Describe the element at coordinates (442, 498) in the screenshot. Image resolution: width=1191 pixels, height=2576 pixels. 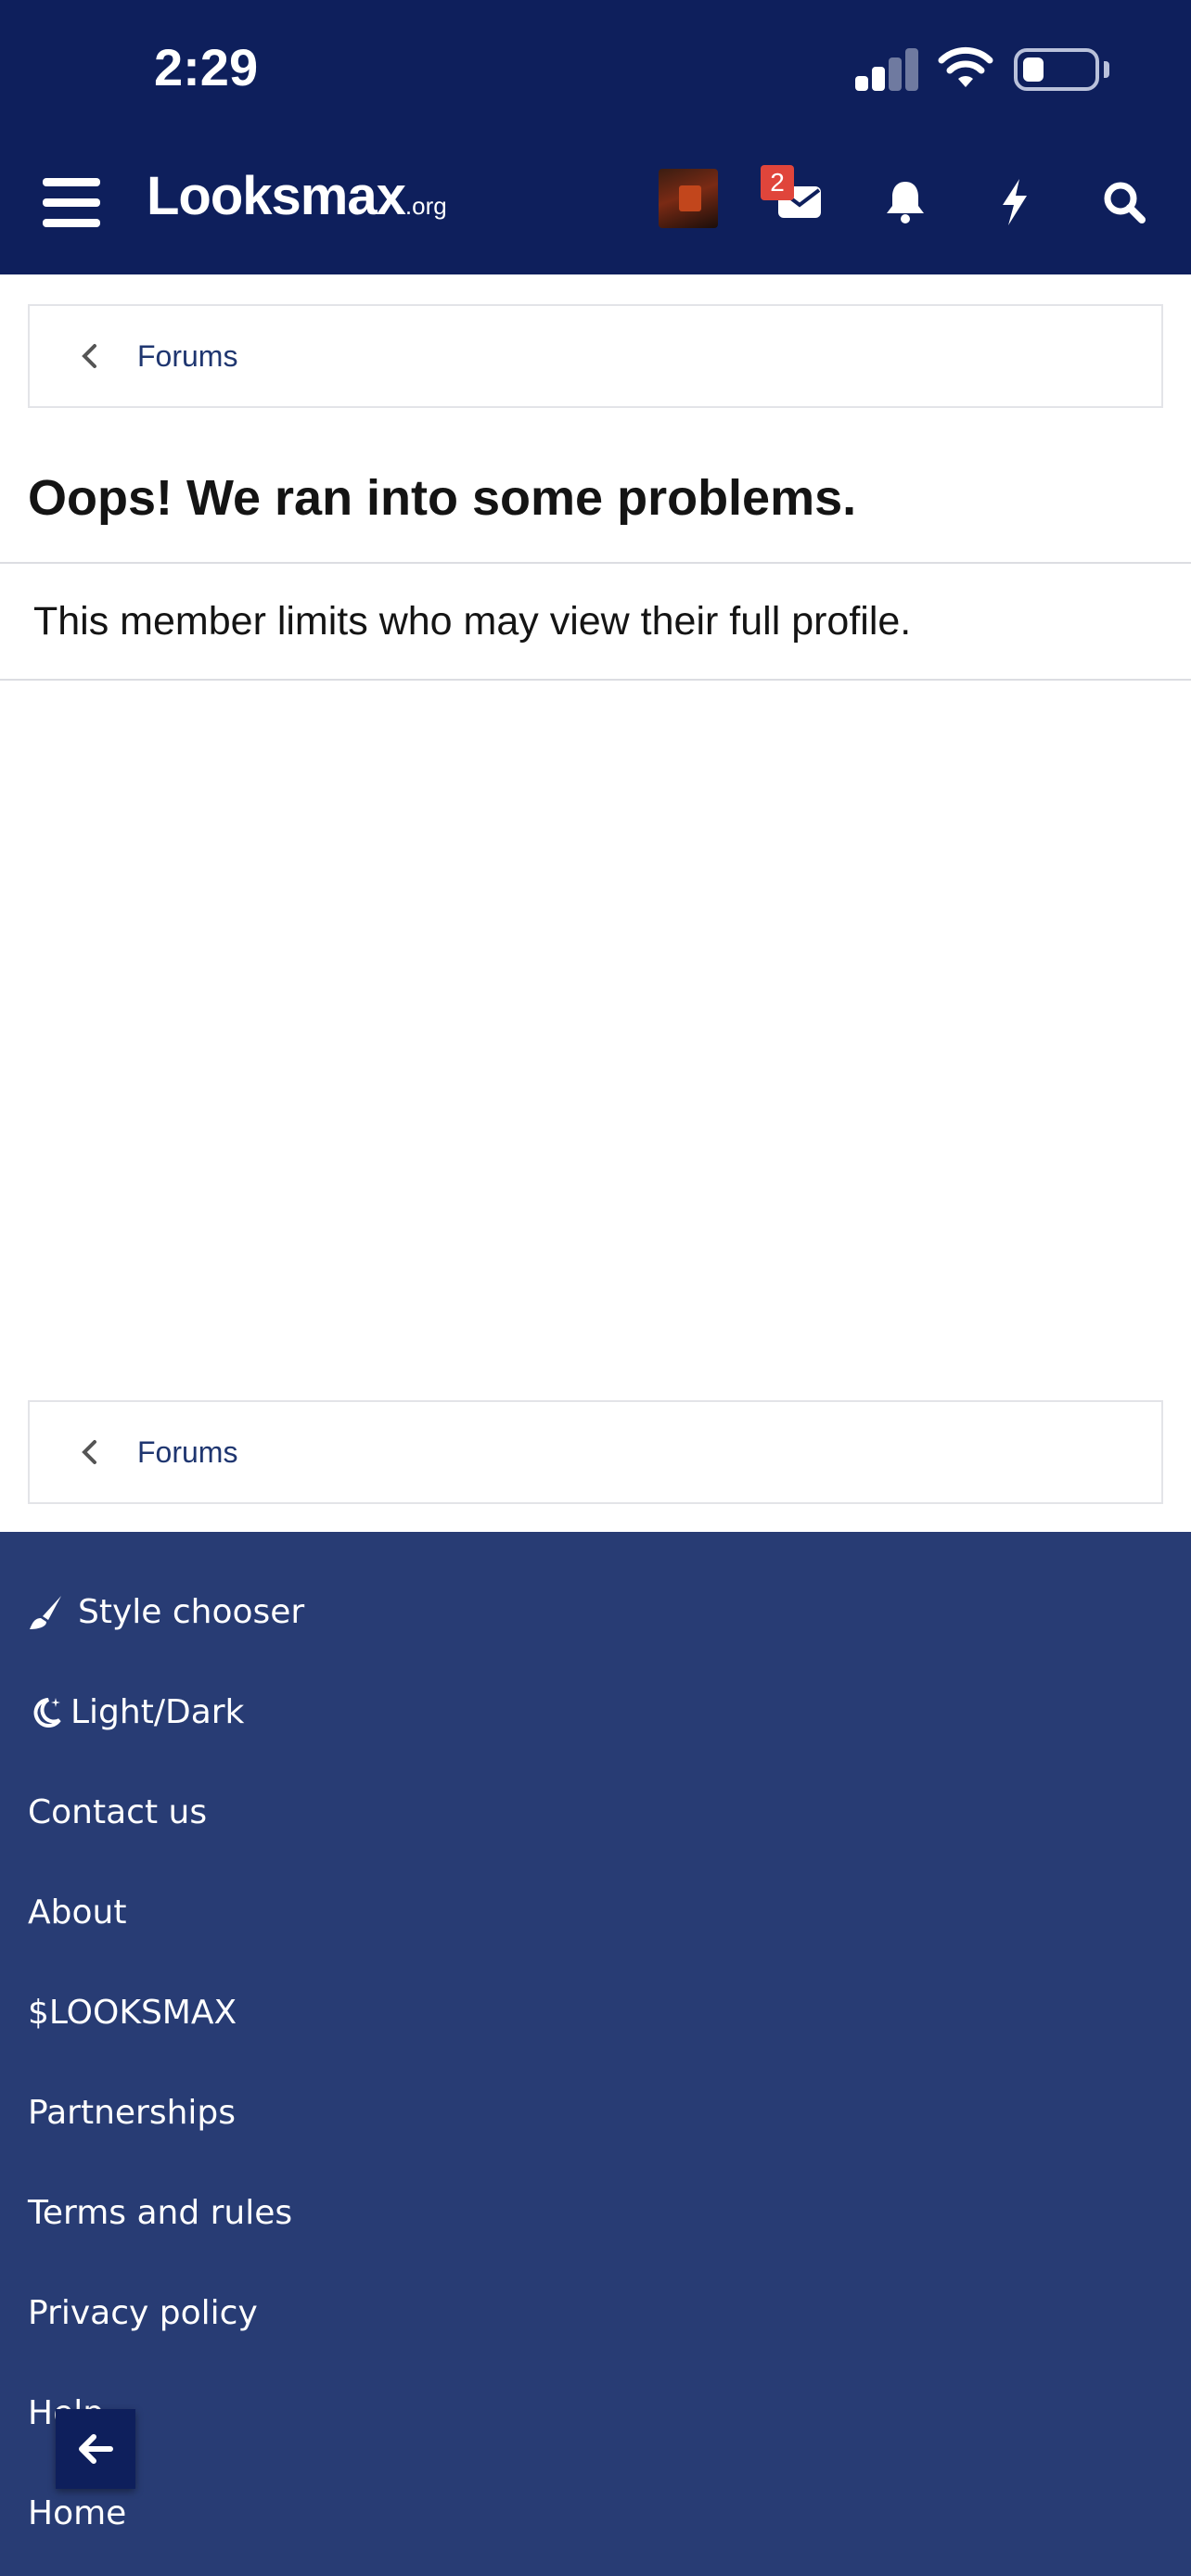
I see `page-title: Oops! We ran into some problems.` at that location.